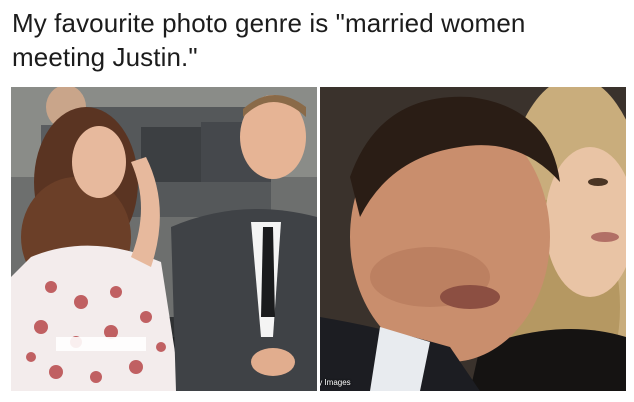 The width and height of the screenshot is (634, 402). Describe the element at coordinates (335, 382) in the screenshot. I see `getty-watermark: ty Images` at that location.